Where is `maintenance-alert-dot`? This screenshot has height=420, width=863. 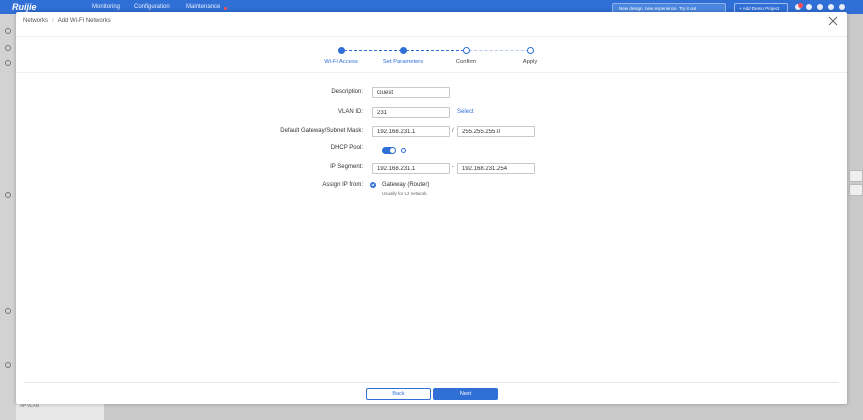 maintenance-alert-dot is located at coordinates (225, 8).